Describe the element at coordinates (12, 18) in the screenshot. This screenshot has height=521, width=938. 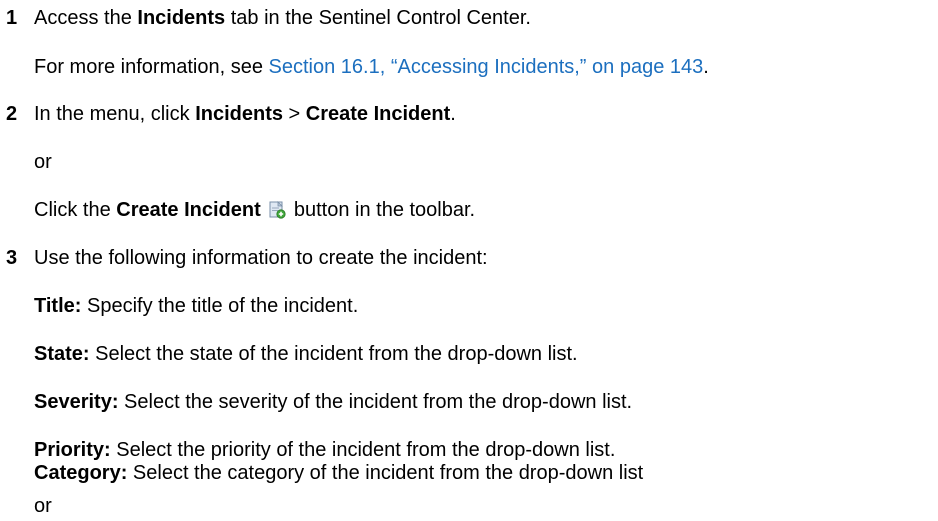
I see `step-number: 1` at that location.